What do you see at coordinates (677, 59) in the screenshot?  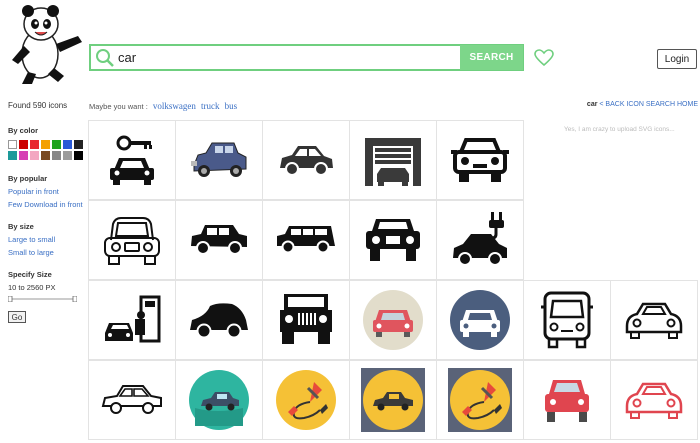 I see `login-button: Login` at bounding box center [677, 59].